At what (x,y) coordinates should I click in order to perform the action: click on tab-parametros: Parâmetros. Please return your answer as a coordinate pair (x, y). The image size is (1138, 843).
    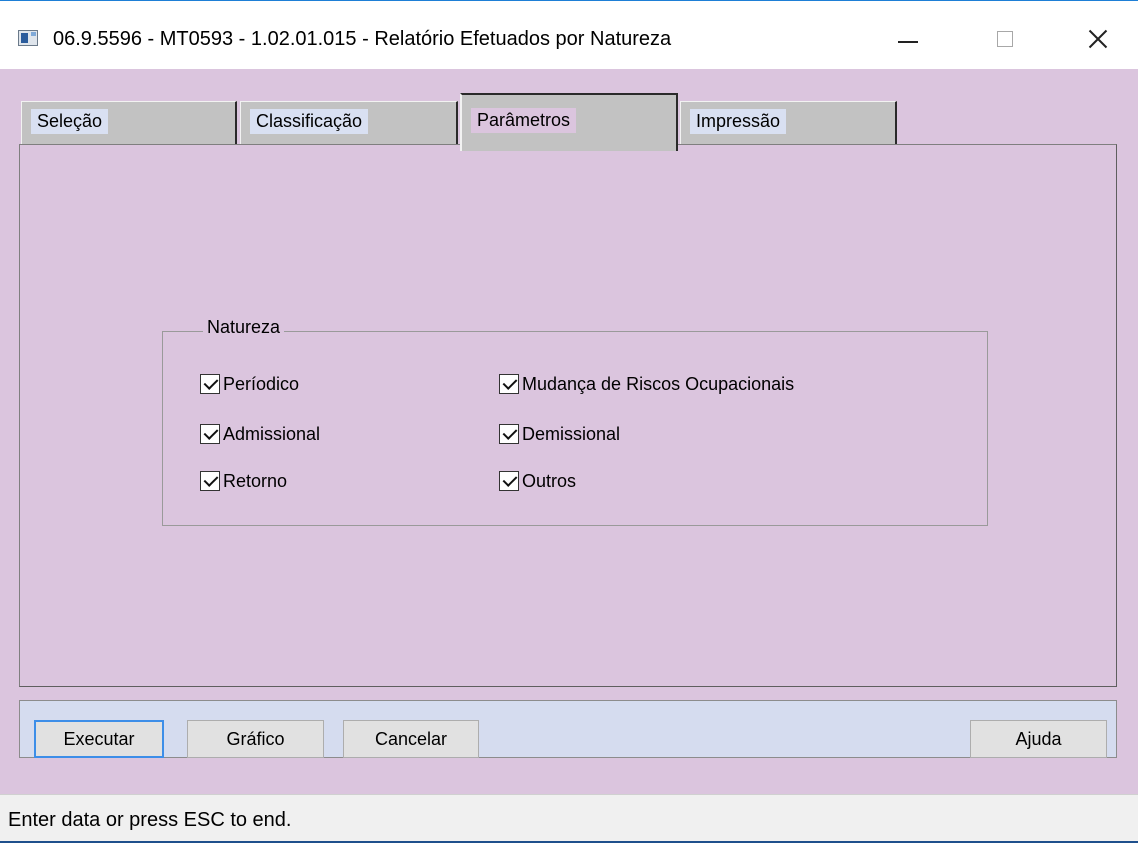
    Looking at the image, I should click on (569, 122).